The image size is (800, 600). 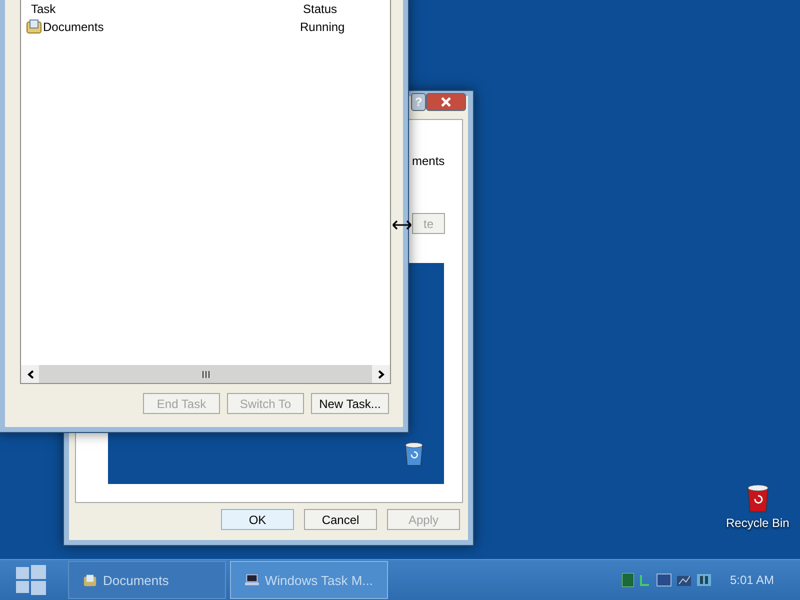 I want to click on resize-cursor-icon, so click(x=402, y=225).